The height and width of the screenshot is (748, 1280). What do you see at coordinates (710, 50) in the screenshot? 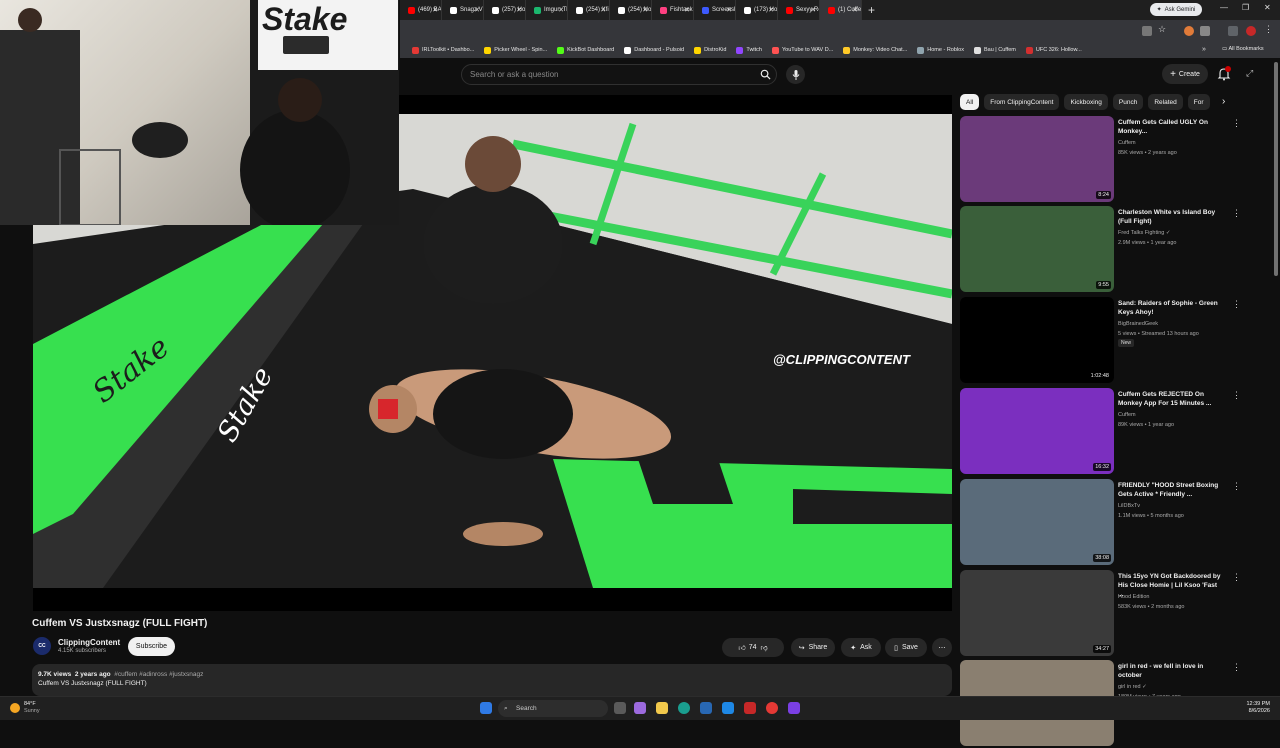
I see `bookmark-item: DistroKid` at bounding box center [710, 50].